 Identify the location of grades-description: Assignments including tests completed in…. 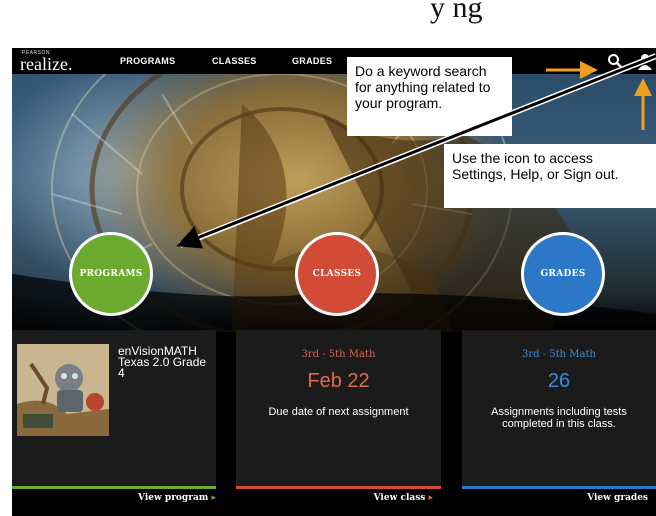
(559, 418).